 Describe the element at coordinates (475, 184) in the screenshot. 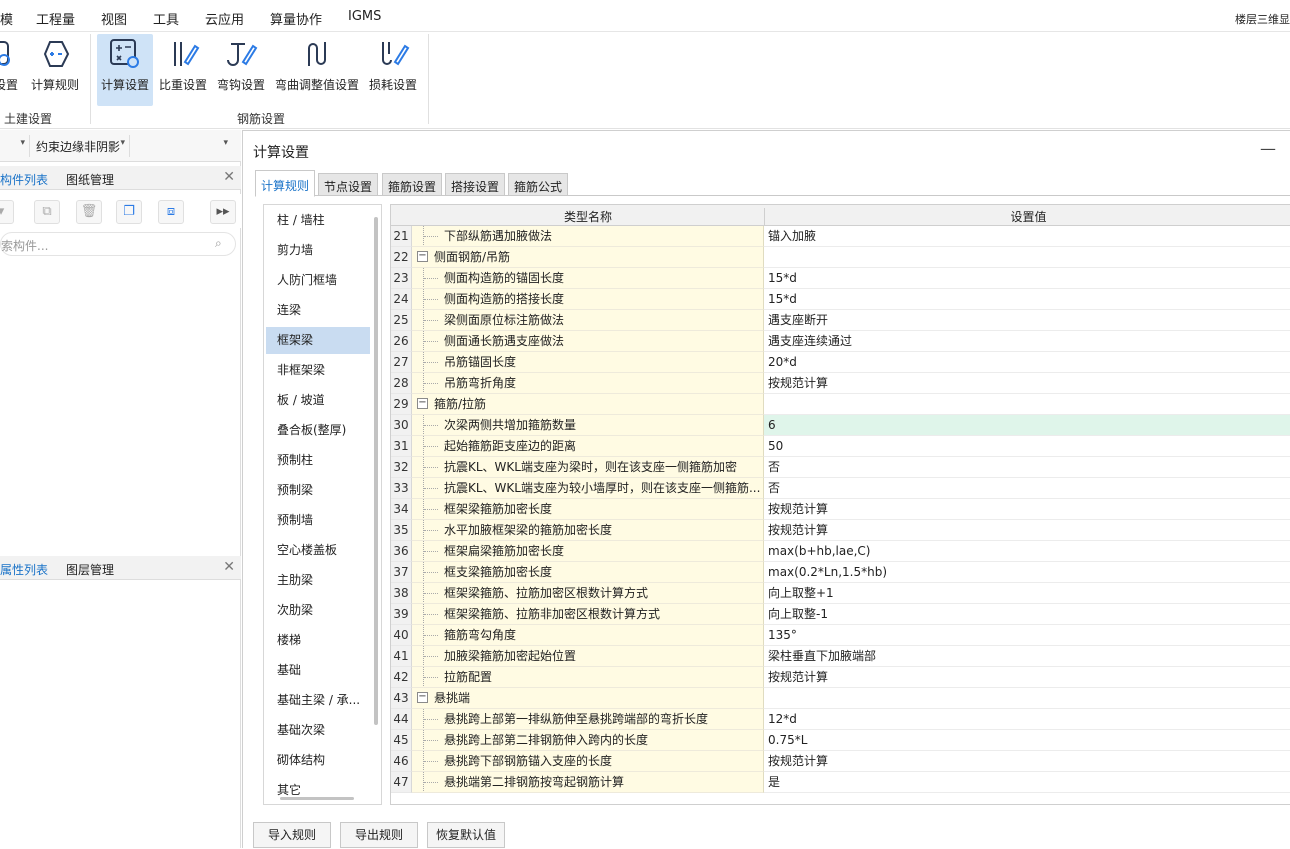

I see `tab-lap-settings: 搭接设置` at that location.